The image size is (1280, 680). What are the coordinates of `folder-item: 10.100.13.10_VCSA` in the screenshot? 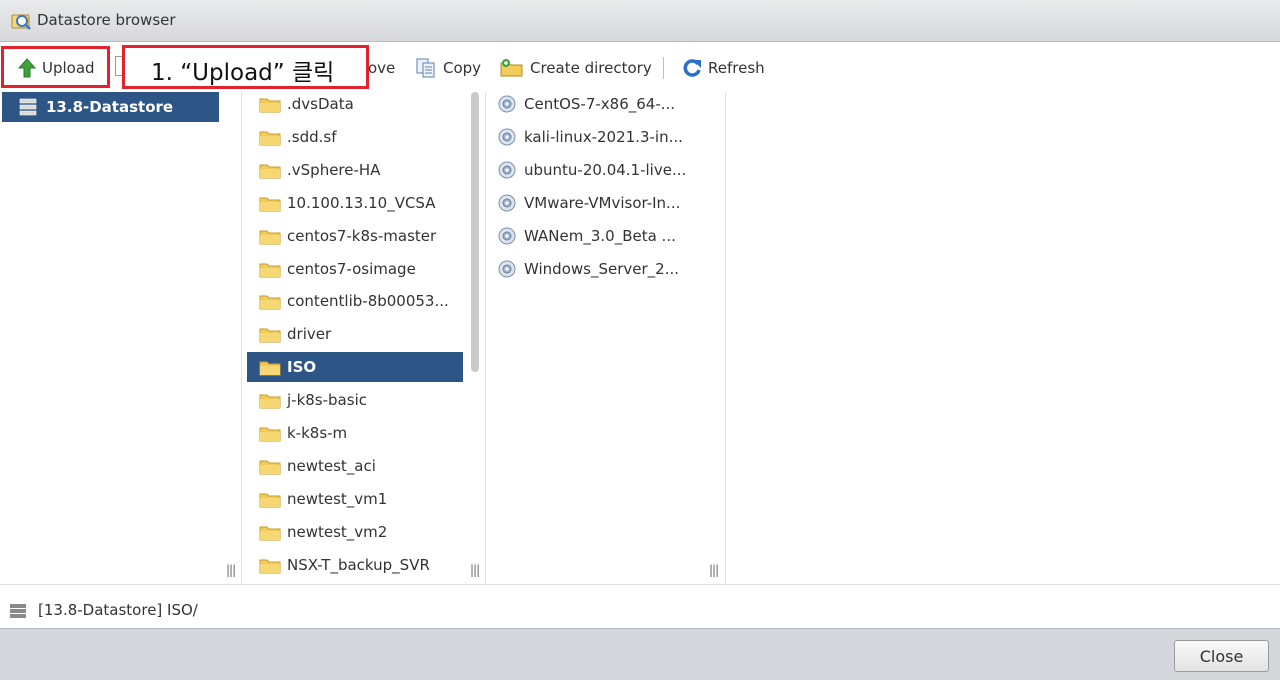 It's located at (355, 203).